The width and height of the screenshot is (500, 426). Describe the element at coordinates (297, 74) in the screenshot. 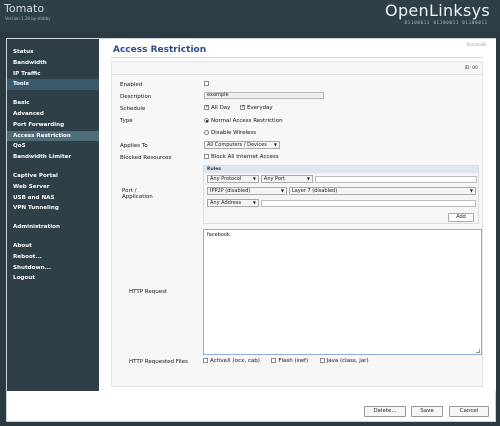

I see `section-divider` at that location.